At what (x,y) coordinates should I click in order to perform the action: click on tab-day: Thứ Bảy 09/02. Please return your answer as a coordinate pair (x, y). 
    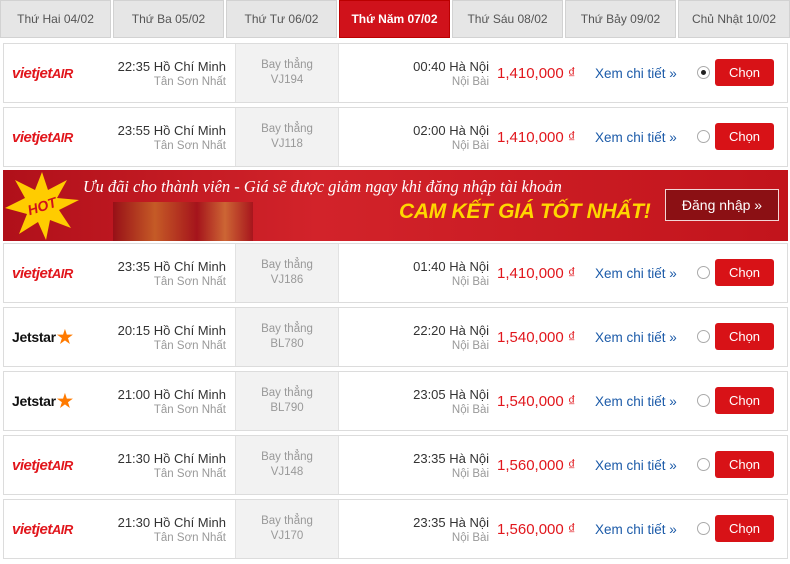
    Looking at the image, I should click on (620, 19).